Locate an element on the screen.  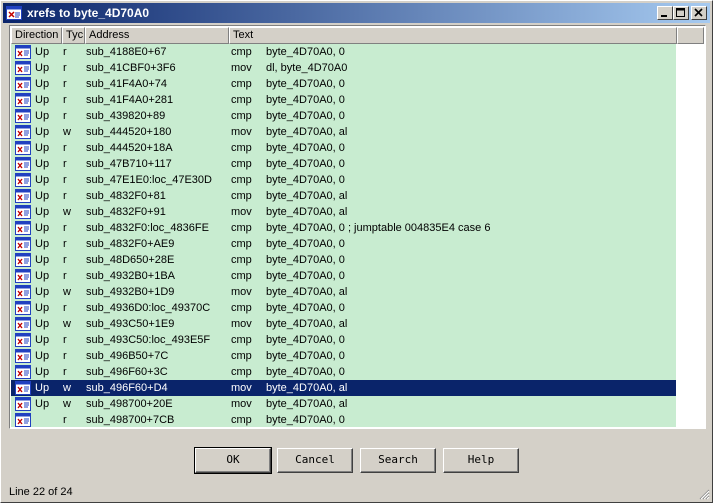
table-row: Up w sub_4932B0+1D9 mov byte_4D70A0, al is located at coordinates (343, 292).